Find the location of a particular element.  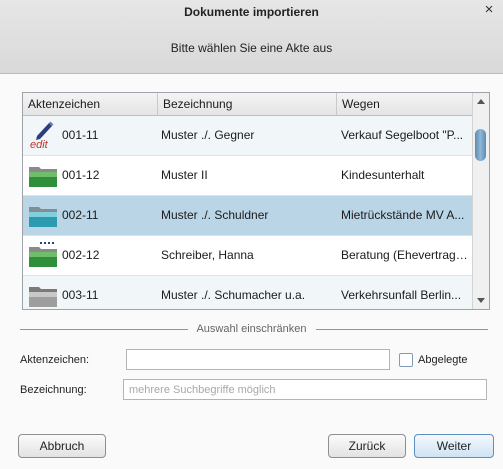

folder-teal-icon is located at coordinates (43, 215).